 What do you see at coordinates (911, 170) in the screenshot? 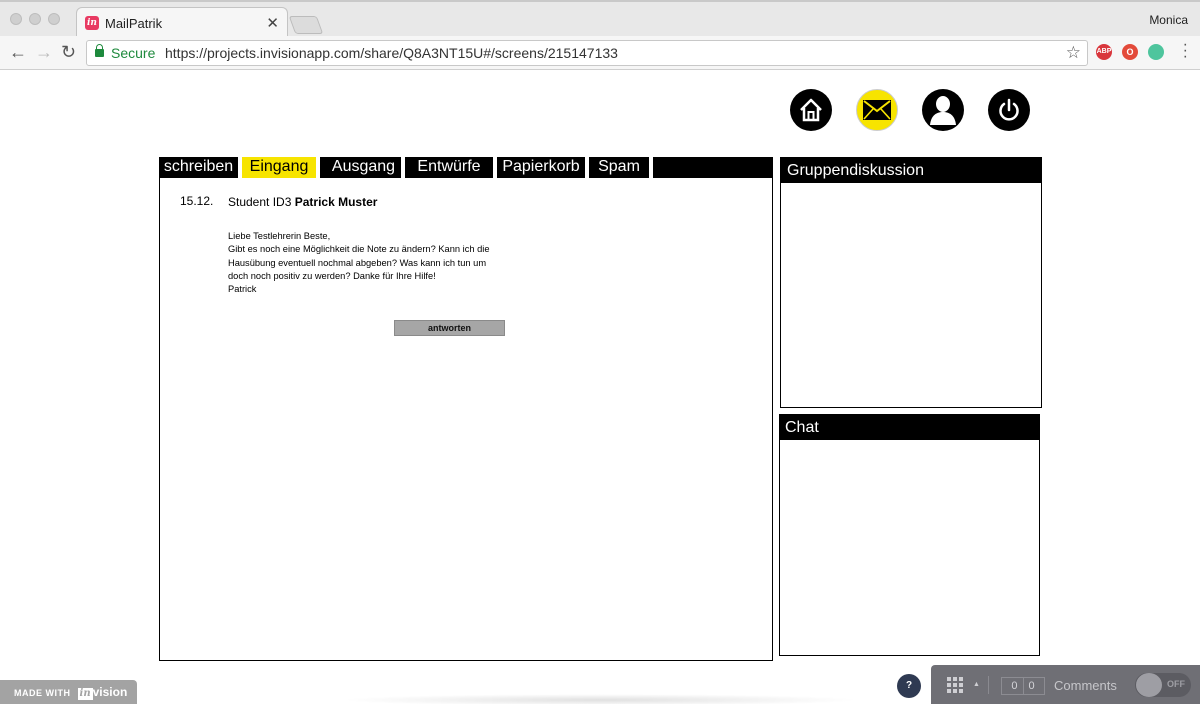
I see `group-discussion-title: Gruppendiskussion` at bounding box center [911, 170].